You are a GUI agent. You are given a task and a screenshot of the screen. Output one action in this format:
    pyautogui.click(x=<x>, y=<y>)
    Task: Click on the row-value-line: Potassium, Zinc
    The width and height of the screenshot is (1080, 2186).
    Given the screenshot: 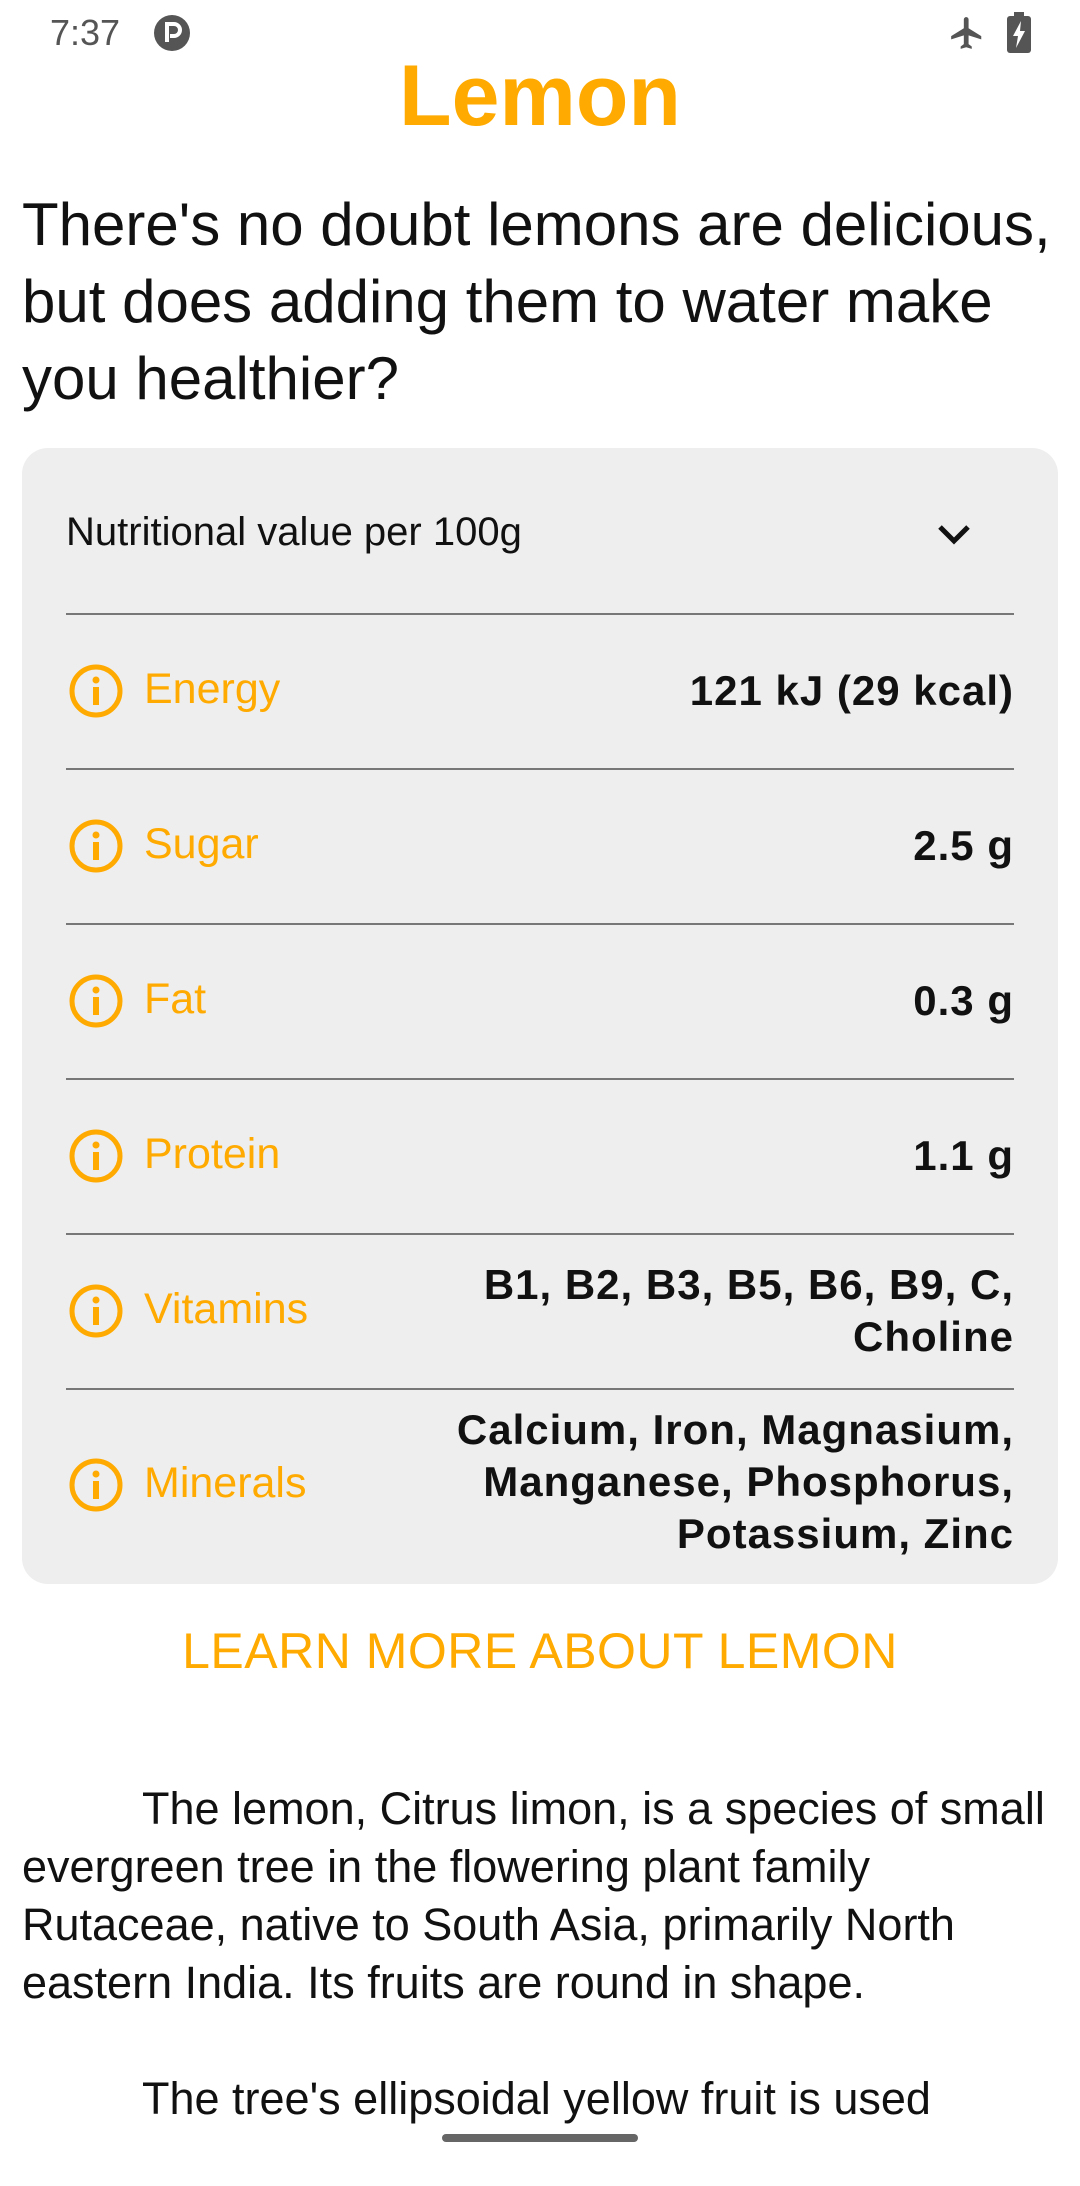 What is the action you would take?
    pyautogui.click(x=845, y=1533)
    